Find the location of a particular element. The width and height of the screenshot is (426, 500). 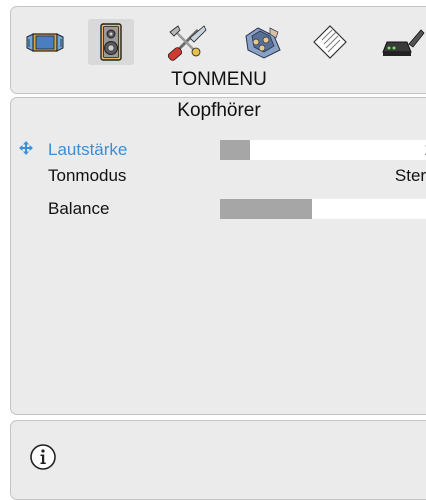

balance-slider-fill is located at coordinates (266, 209).